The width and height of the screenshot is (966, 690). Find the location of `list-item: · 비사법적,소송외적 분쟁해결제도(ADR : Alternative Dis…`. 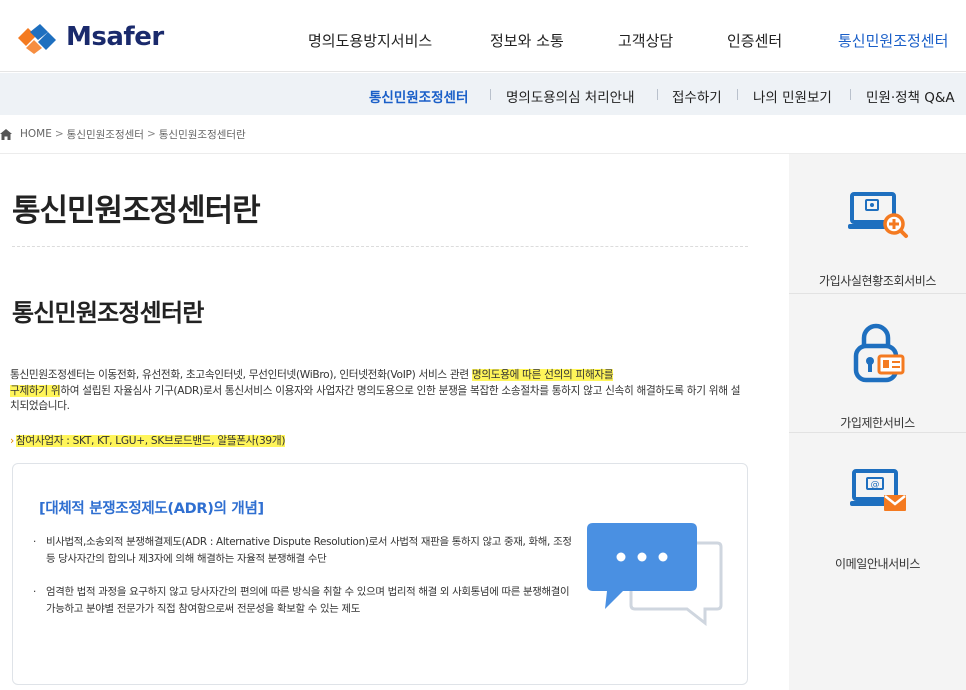

list-item: · 비사법적,소송외적 분쟁해결제도(ADR : Alternative Dis… is located at coordinates (303, 550).